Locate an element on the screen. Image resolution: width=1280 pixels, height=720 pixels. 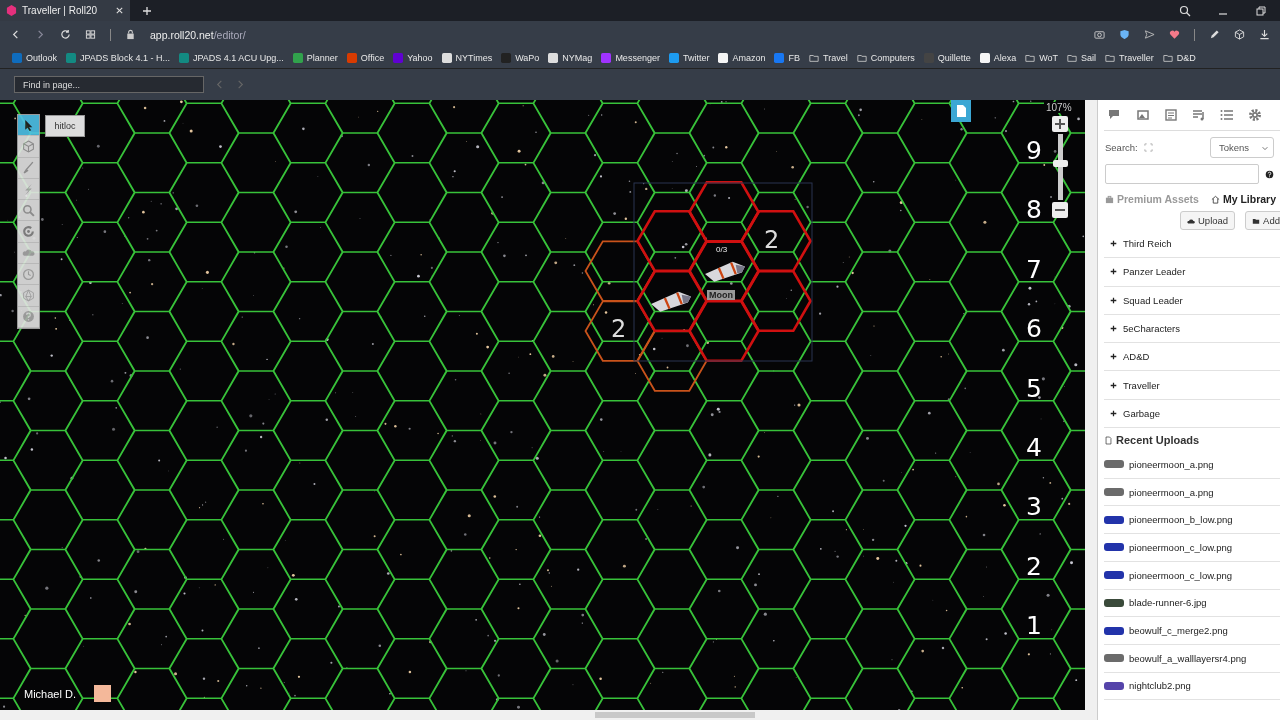
bookmark: Planner is located at coordinates (315, 58).